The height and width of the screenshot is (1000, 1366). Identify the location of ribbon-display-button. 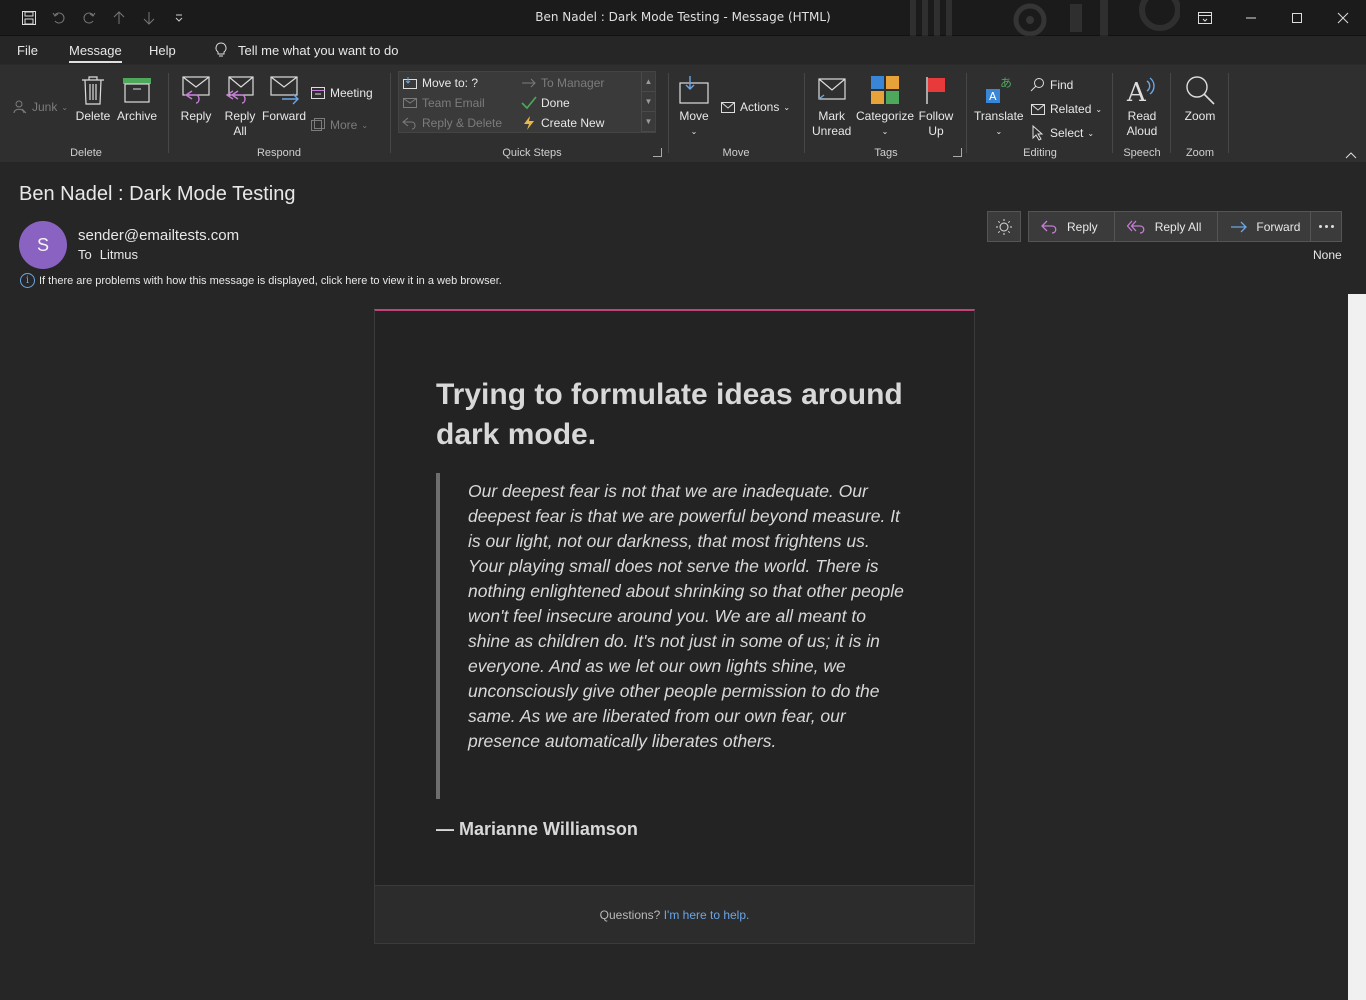
(1205, 18).